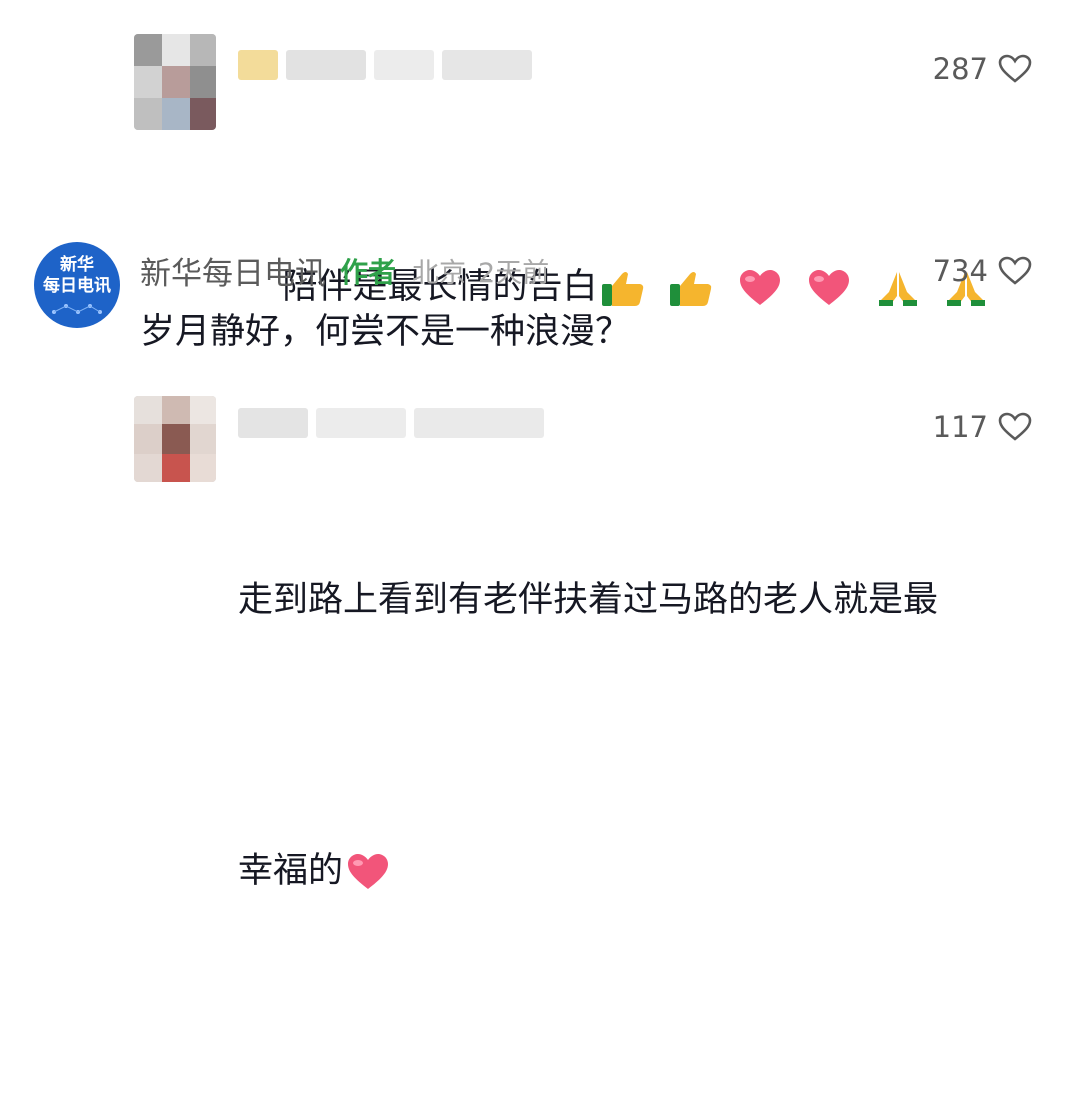  I want to click on like-count: 117, so click(960, 427).